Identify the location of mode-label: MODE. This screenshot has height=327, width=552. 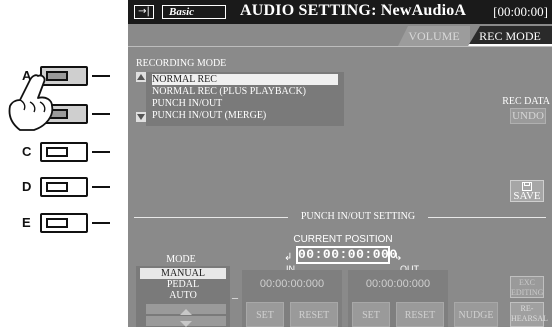
(181, 259).